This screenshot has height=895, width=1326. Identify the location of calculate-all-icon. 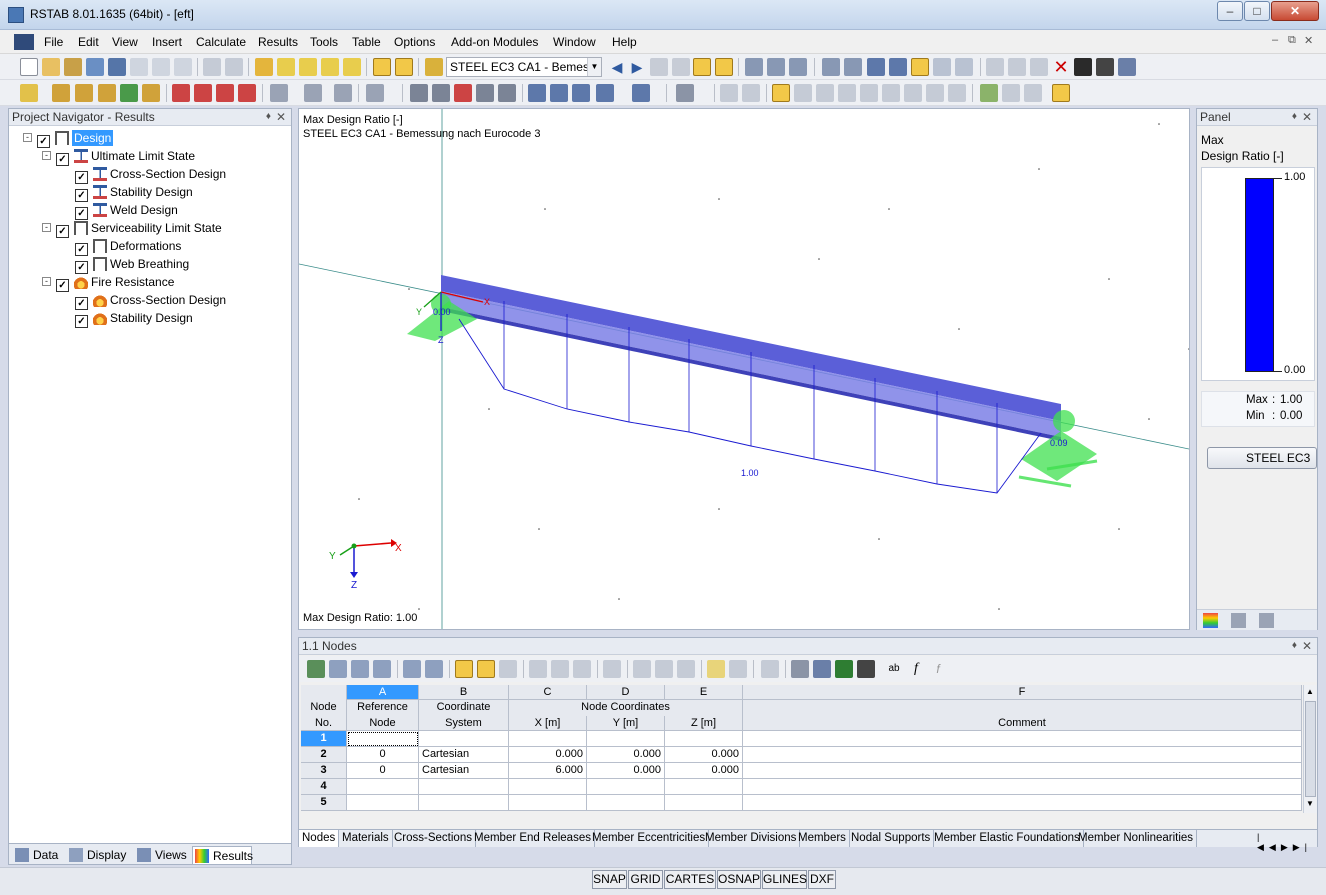
(286, 67).